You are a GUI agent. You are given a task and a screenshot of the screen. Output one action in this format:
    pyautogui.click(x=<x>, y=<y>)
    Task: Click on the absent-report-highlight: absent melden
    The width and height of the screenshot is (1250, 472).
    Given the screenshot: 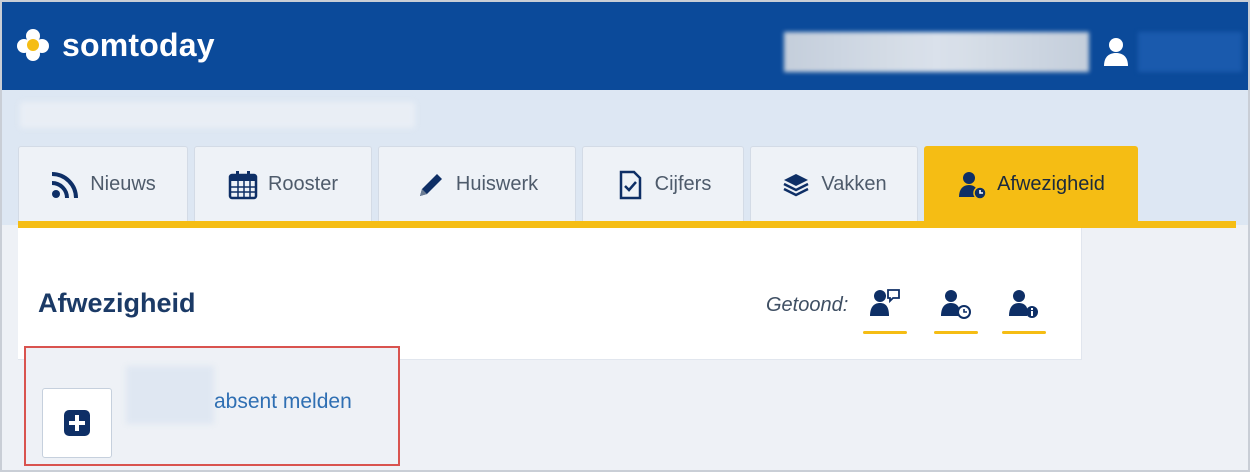 What is the action you would take?
    pyautogui.click(x=212, y=406)
    